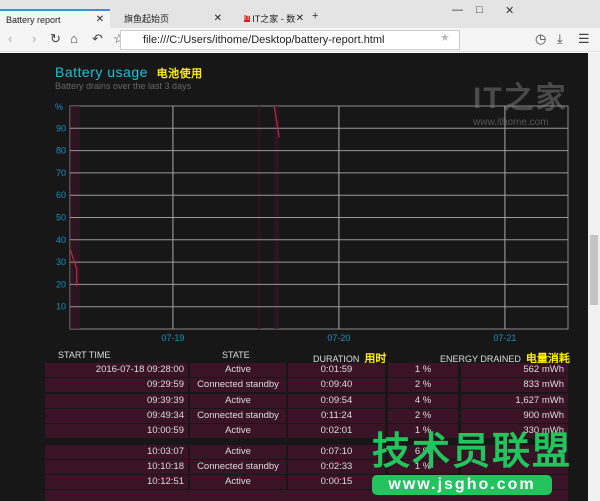  Describe the element at coordinates (55, 39) in the screenshot. I see `reload-icon: ↻` at that location.